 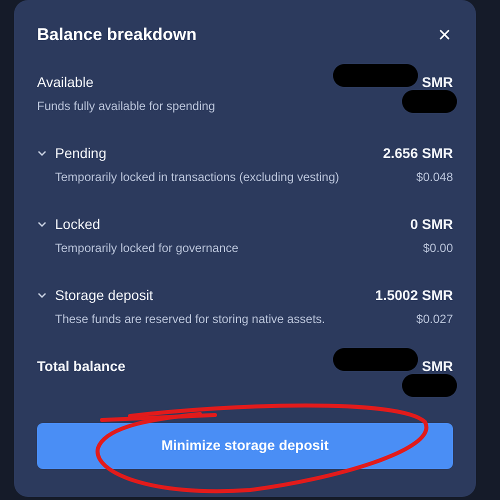 I want to click on balance-description: Temporarily locked in transactions (excluding vesting), so click(x=197, y=177).